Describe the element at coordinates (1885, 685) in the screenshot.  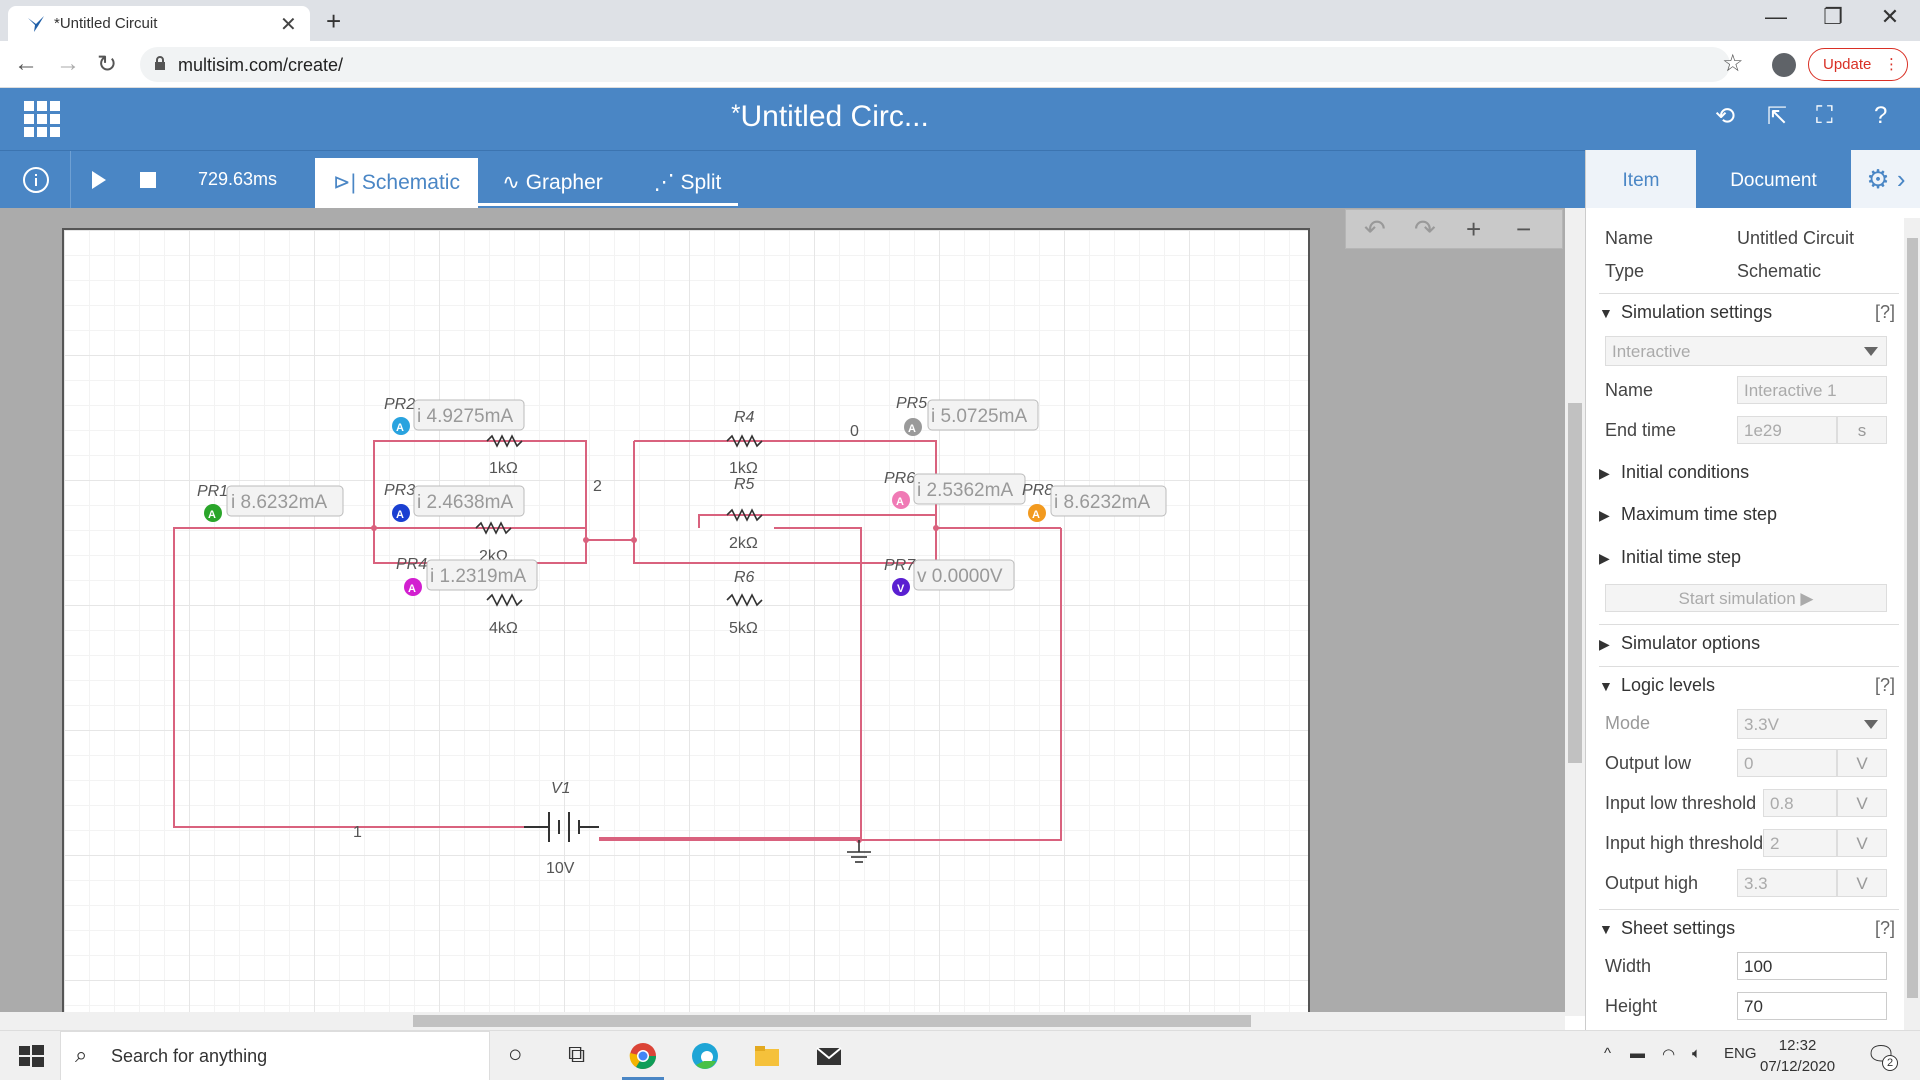
I see `logic-levels-help: [?]` at that location.